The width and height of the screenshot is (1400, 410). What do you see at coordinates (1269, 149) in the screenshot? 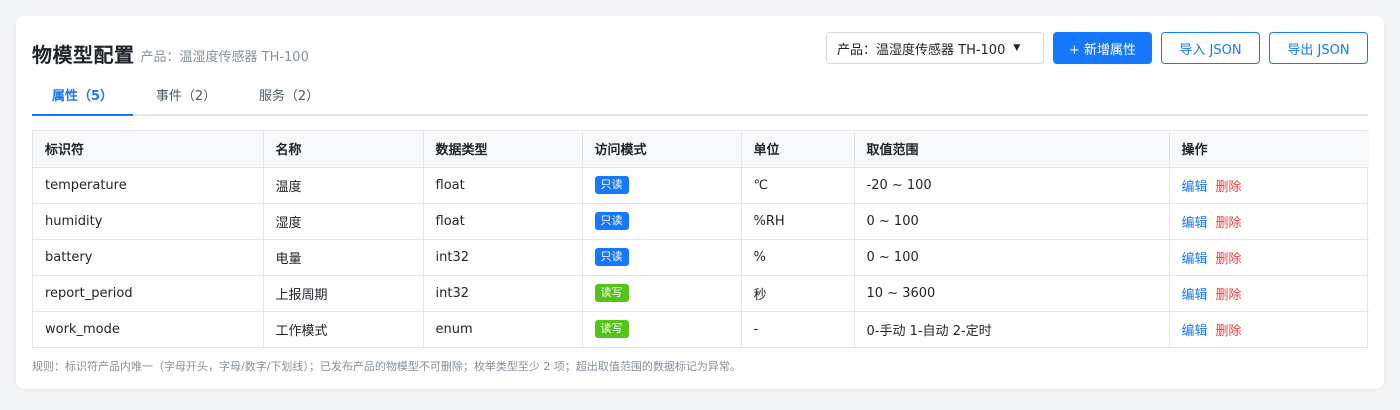
I see `column-header-actions: 操作` at bounding box center [1269, 149].